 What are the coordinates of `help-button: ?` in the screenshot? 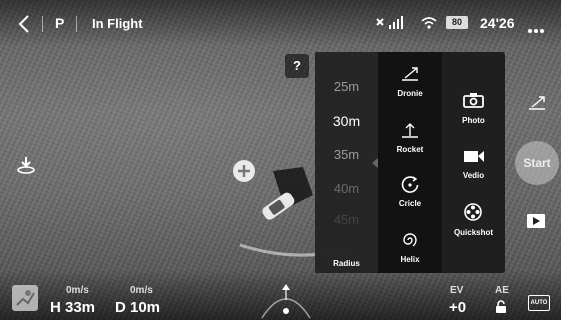 It's located at (297, 66).